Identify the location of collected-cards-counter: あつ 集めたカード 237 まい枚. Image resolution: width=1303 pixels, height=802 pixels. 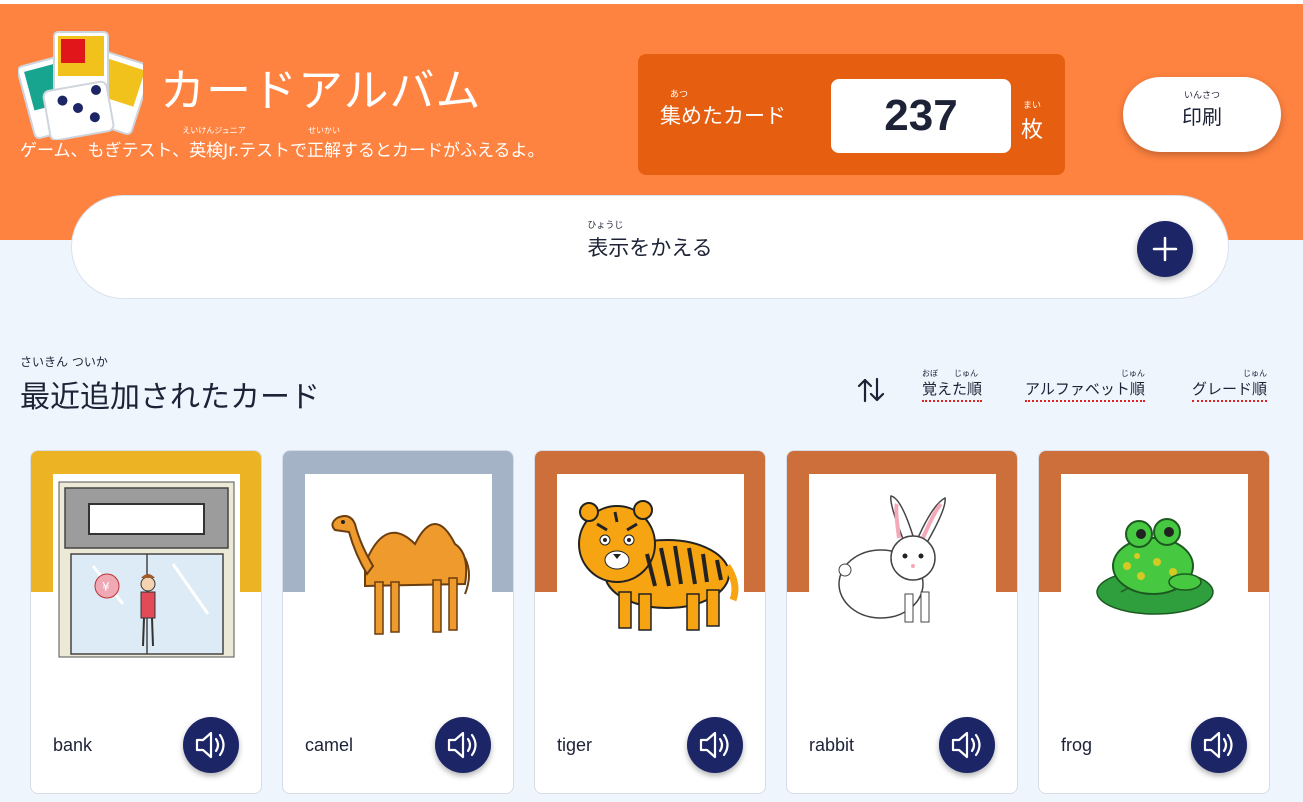
(851, 114).